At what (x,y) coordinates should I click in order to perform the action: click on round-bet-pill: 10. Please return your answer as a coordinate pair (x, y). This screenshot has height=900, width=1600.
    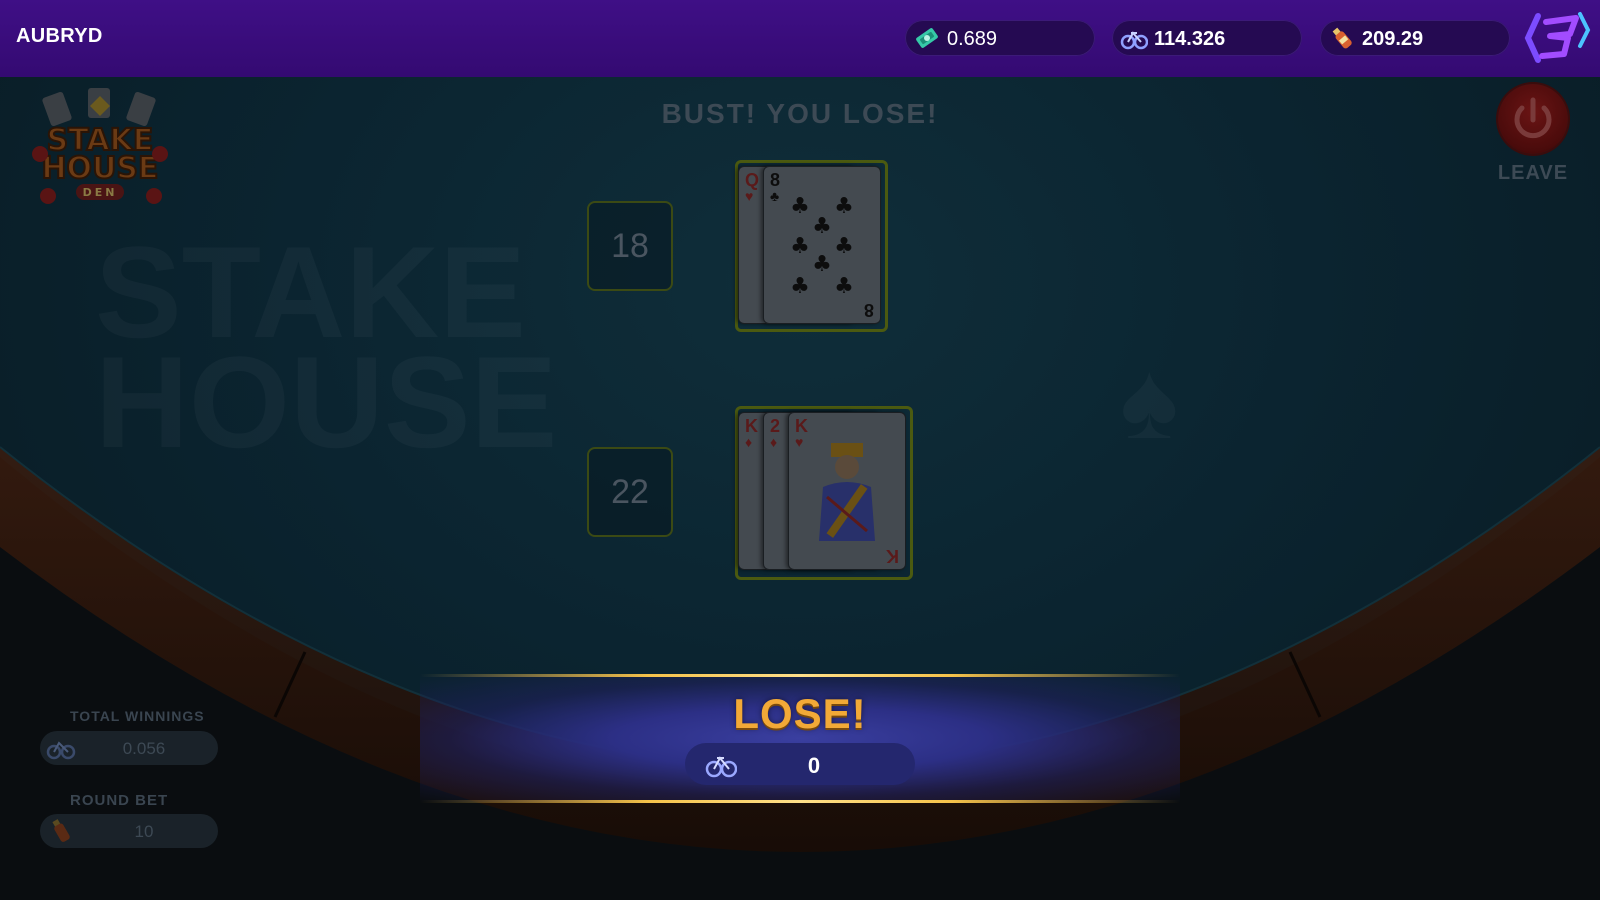
    Looking at the image, I should click on (129, 831).